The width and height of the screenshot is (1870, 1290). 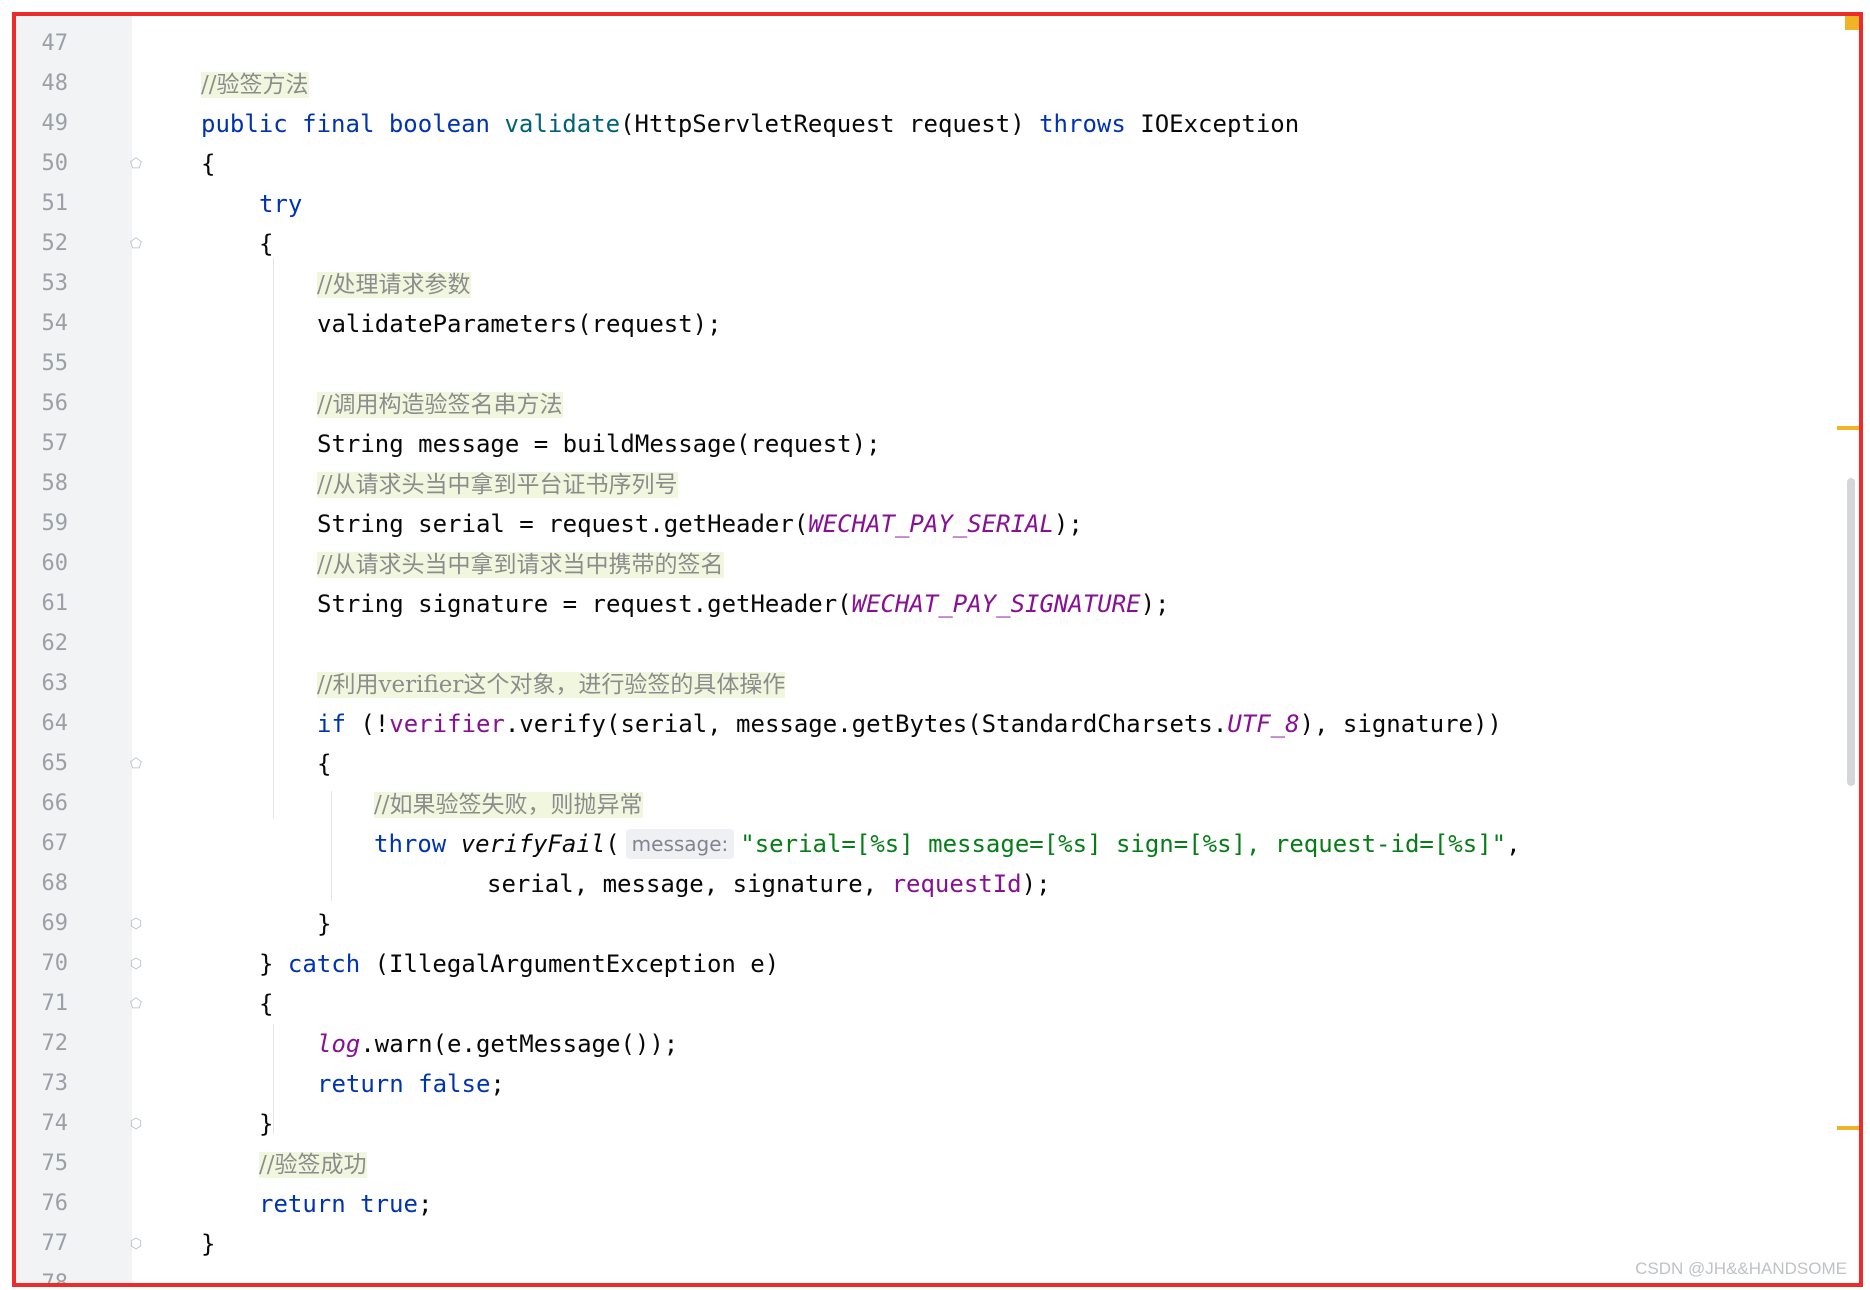 What do you see at coordinates (55, 643) in the screenshot?
I see `line-number: 62` at bounding box center [55, 643].